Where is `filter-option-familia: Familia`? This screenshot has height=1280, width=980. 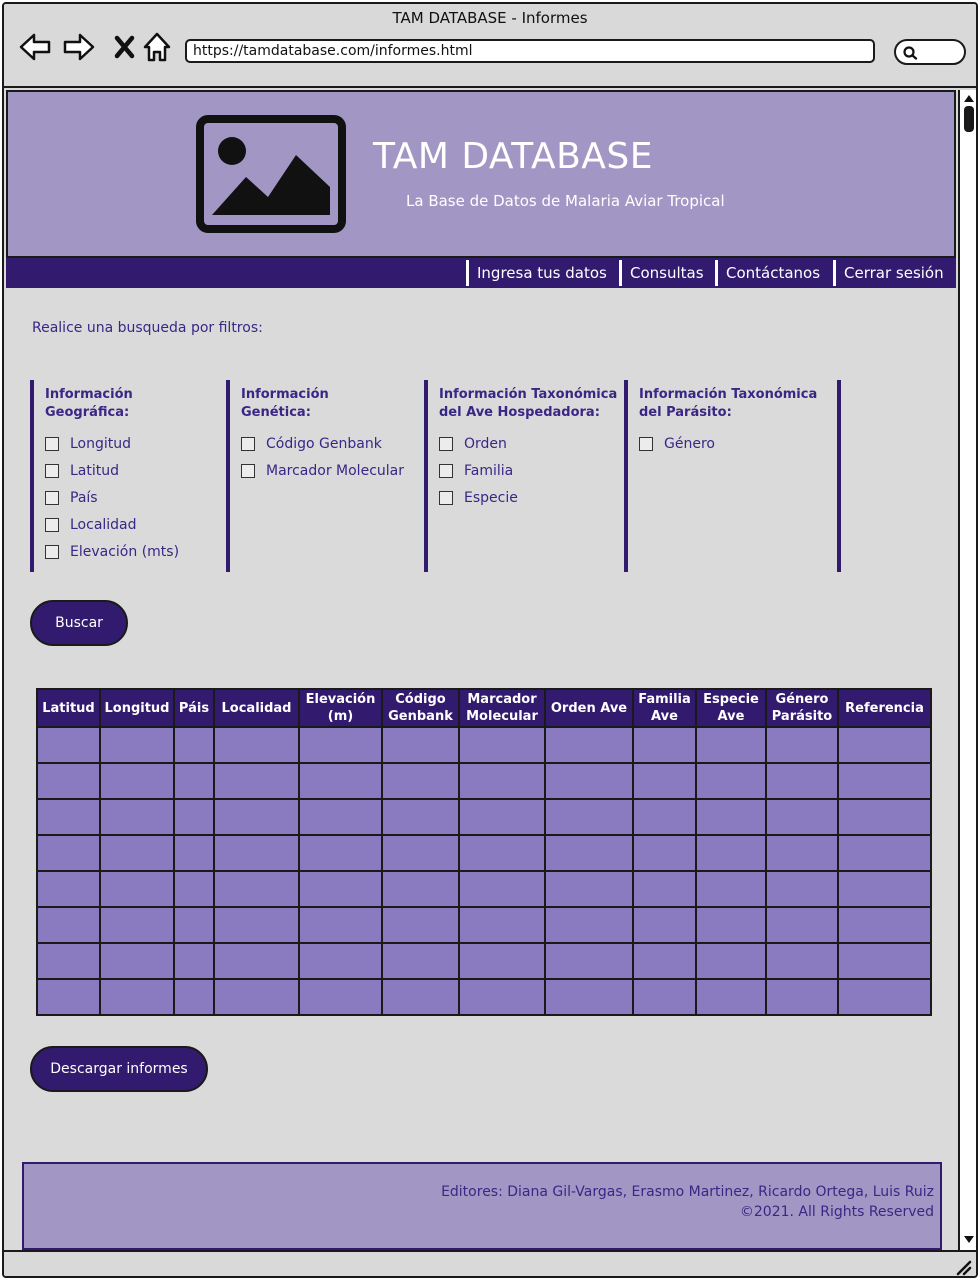 filter-option-familia: Familia is located at coordinates (531, 470).